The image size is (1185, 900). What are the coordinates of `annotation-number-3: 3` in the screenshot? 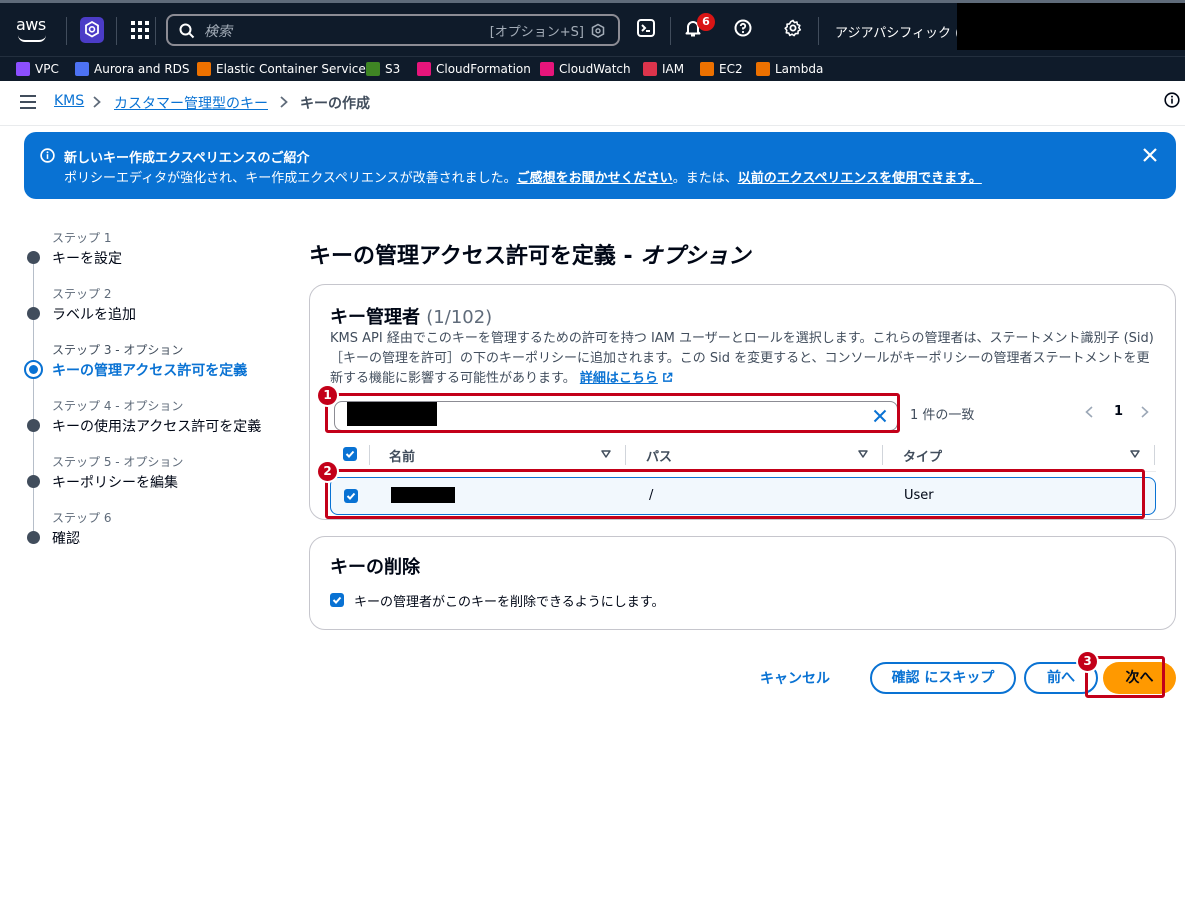 It's located at (1087, 661).